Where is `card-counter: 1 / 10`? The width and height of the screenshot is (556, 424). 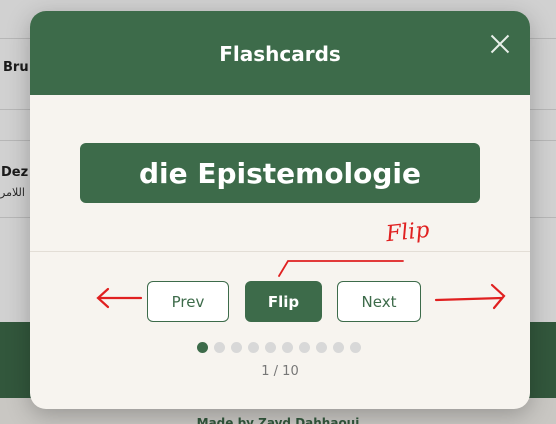 card-counter: 1 / 10 is located at coordinates (280, 371).